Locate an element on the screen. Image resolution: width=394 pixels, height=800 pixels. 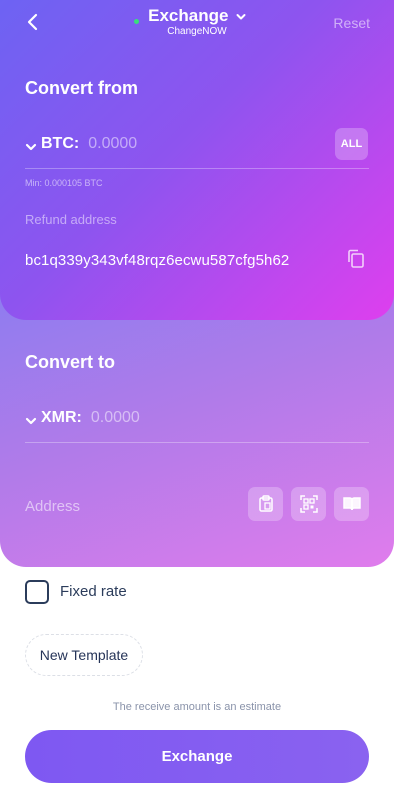
paste-button is located at coordinates (265, 504).